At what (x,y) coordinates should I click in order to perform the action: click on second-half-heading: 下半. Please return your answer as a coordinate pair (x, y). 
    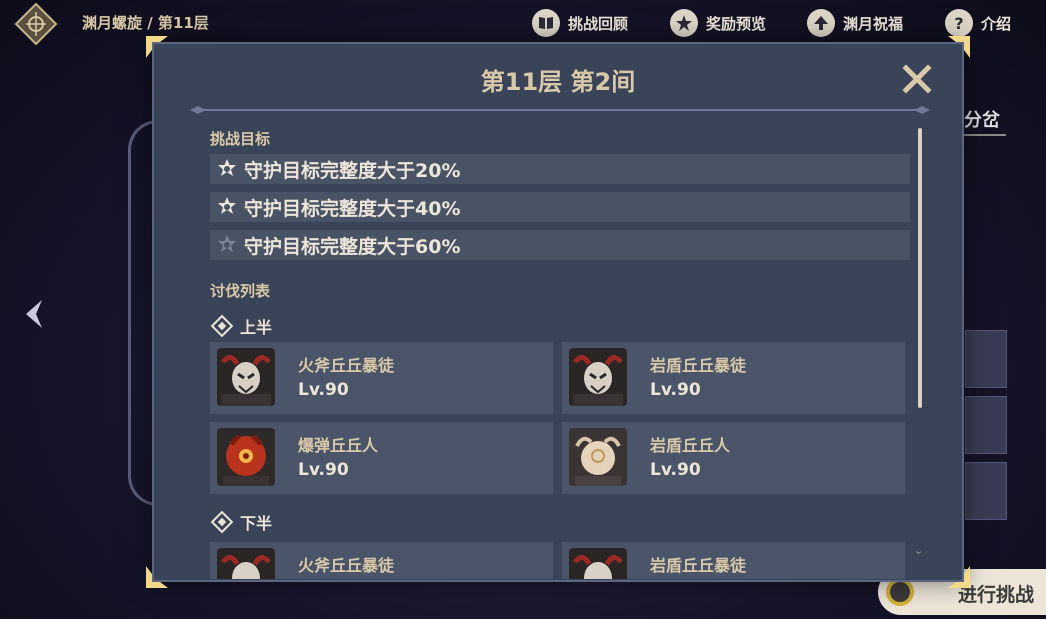
    Looking at the image, I should click on (241, 522).